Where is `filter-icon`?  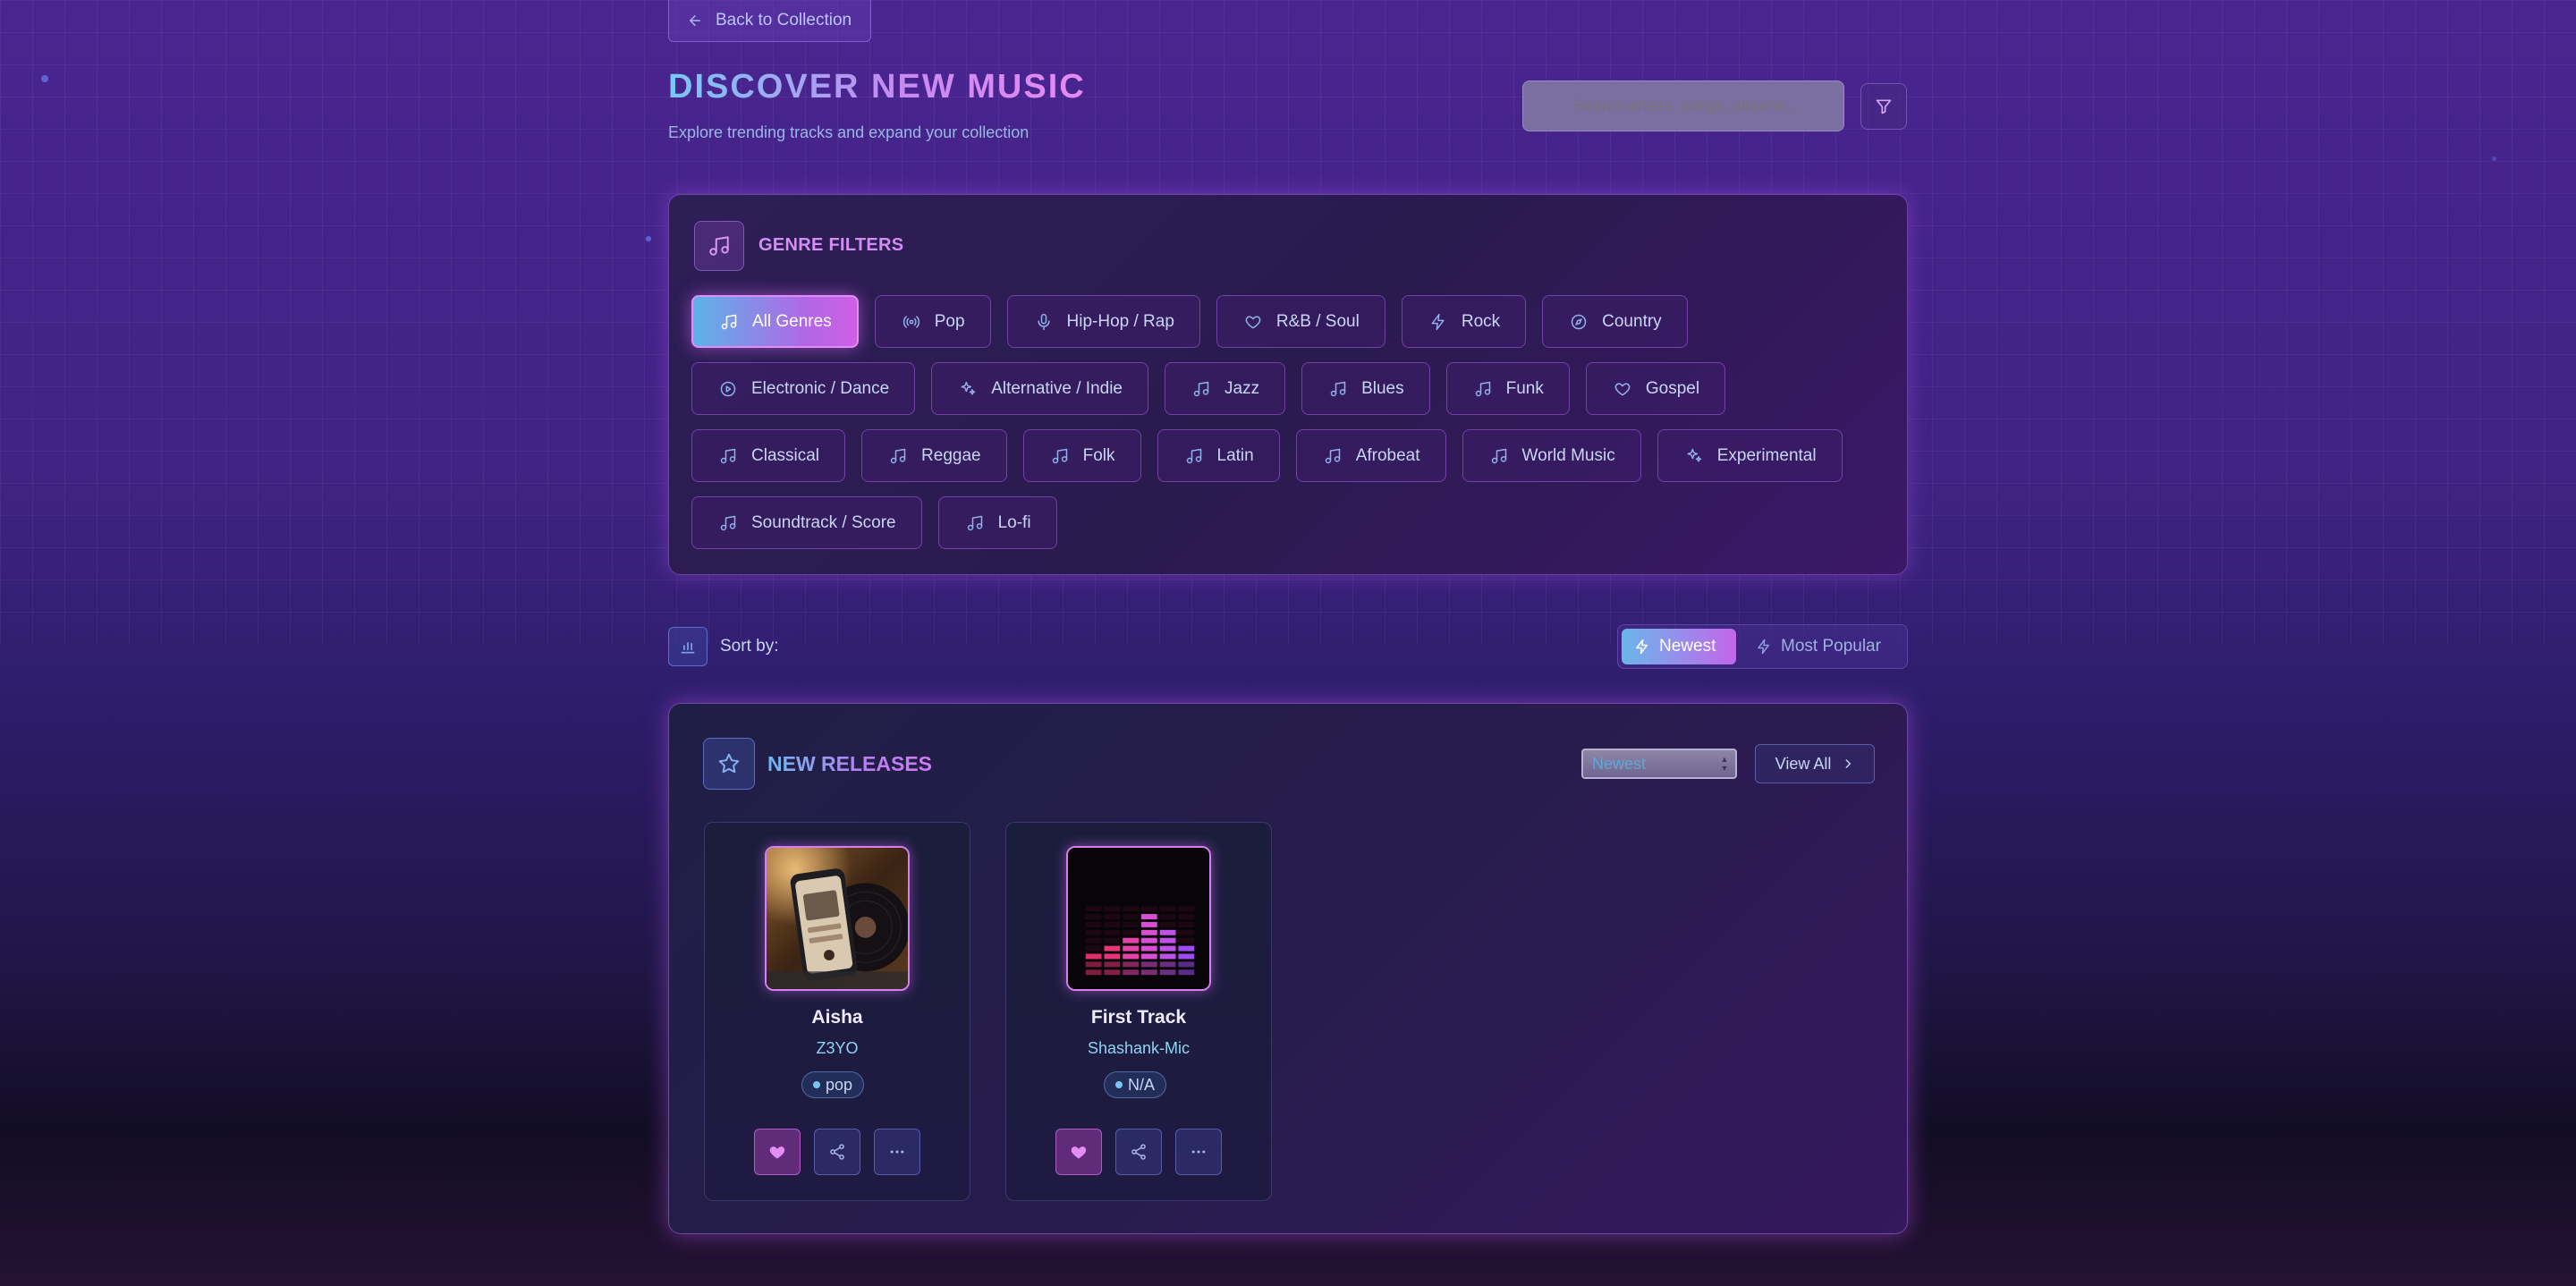
filter-icon is located at coordinates (1884, 106).